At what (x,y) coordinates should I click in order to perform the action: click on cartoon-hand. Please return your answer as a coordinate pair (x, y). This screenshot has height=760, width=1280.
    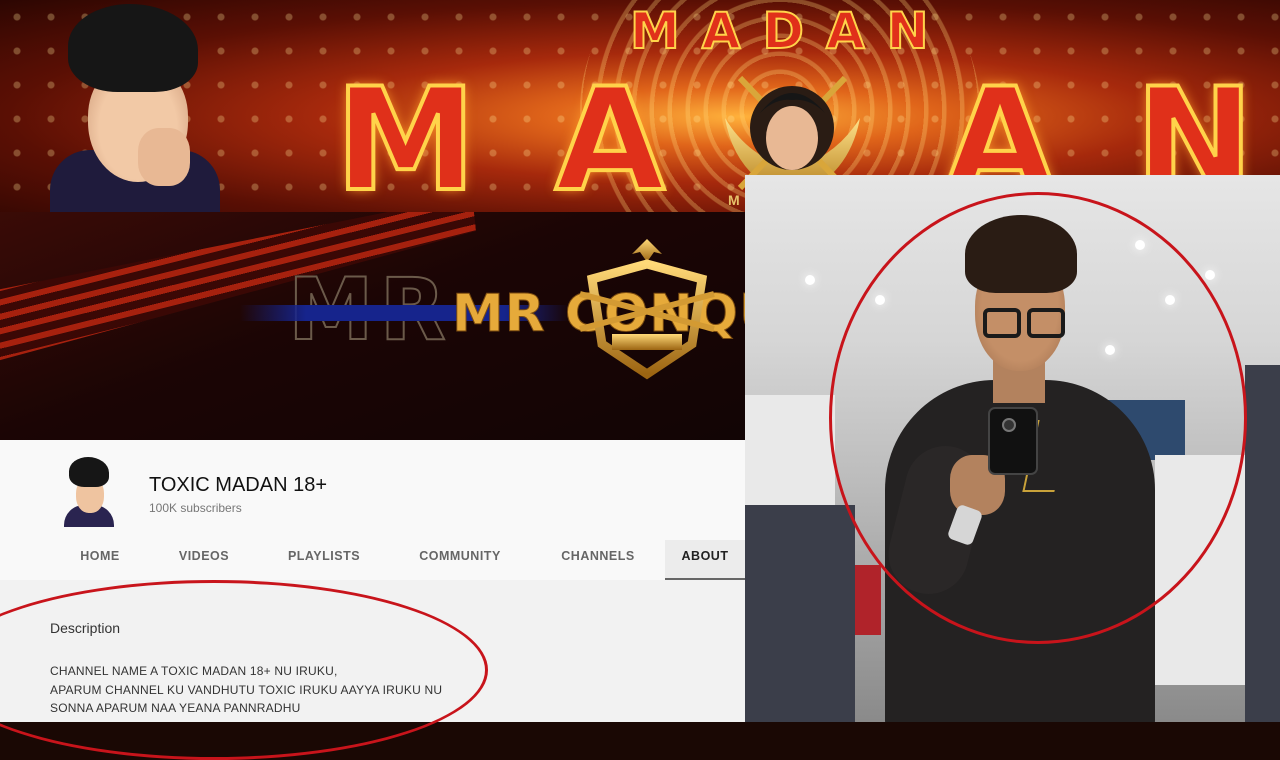
    Looking at the image, I should click on (164, 157).